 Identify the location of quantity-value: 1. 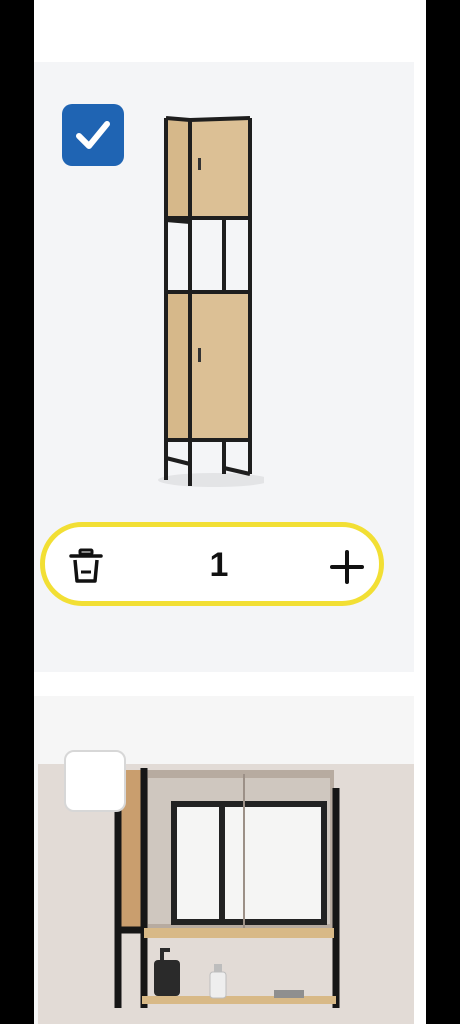
(219, 565).